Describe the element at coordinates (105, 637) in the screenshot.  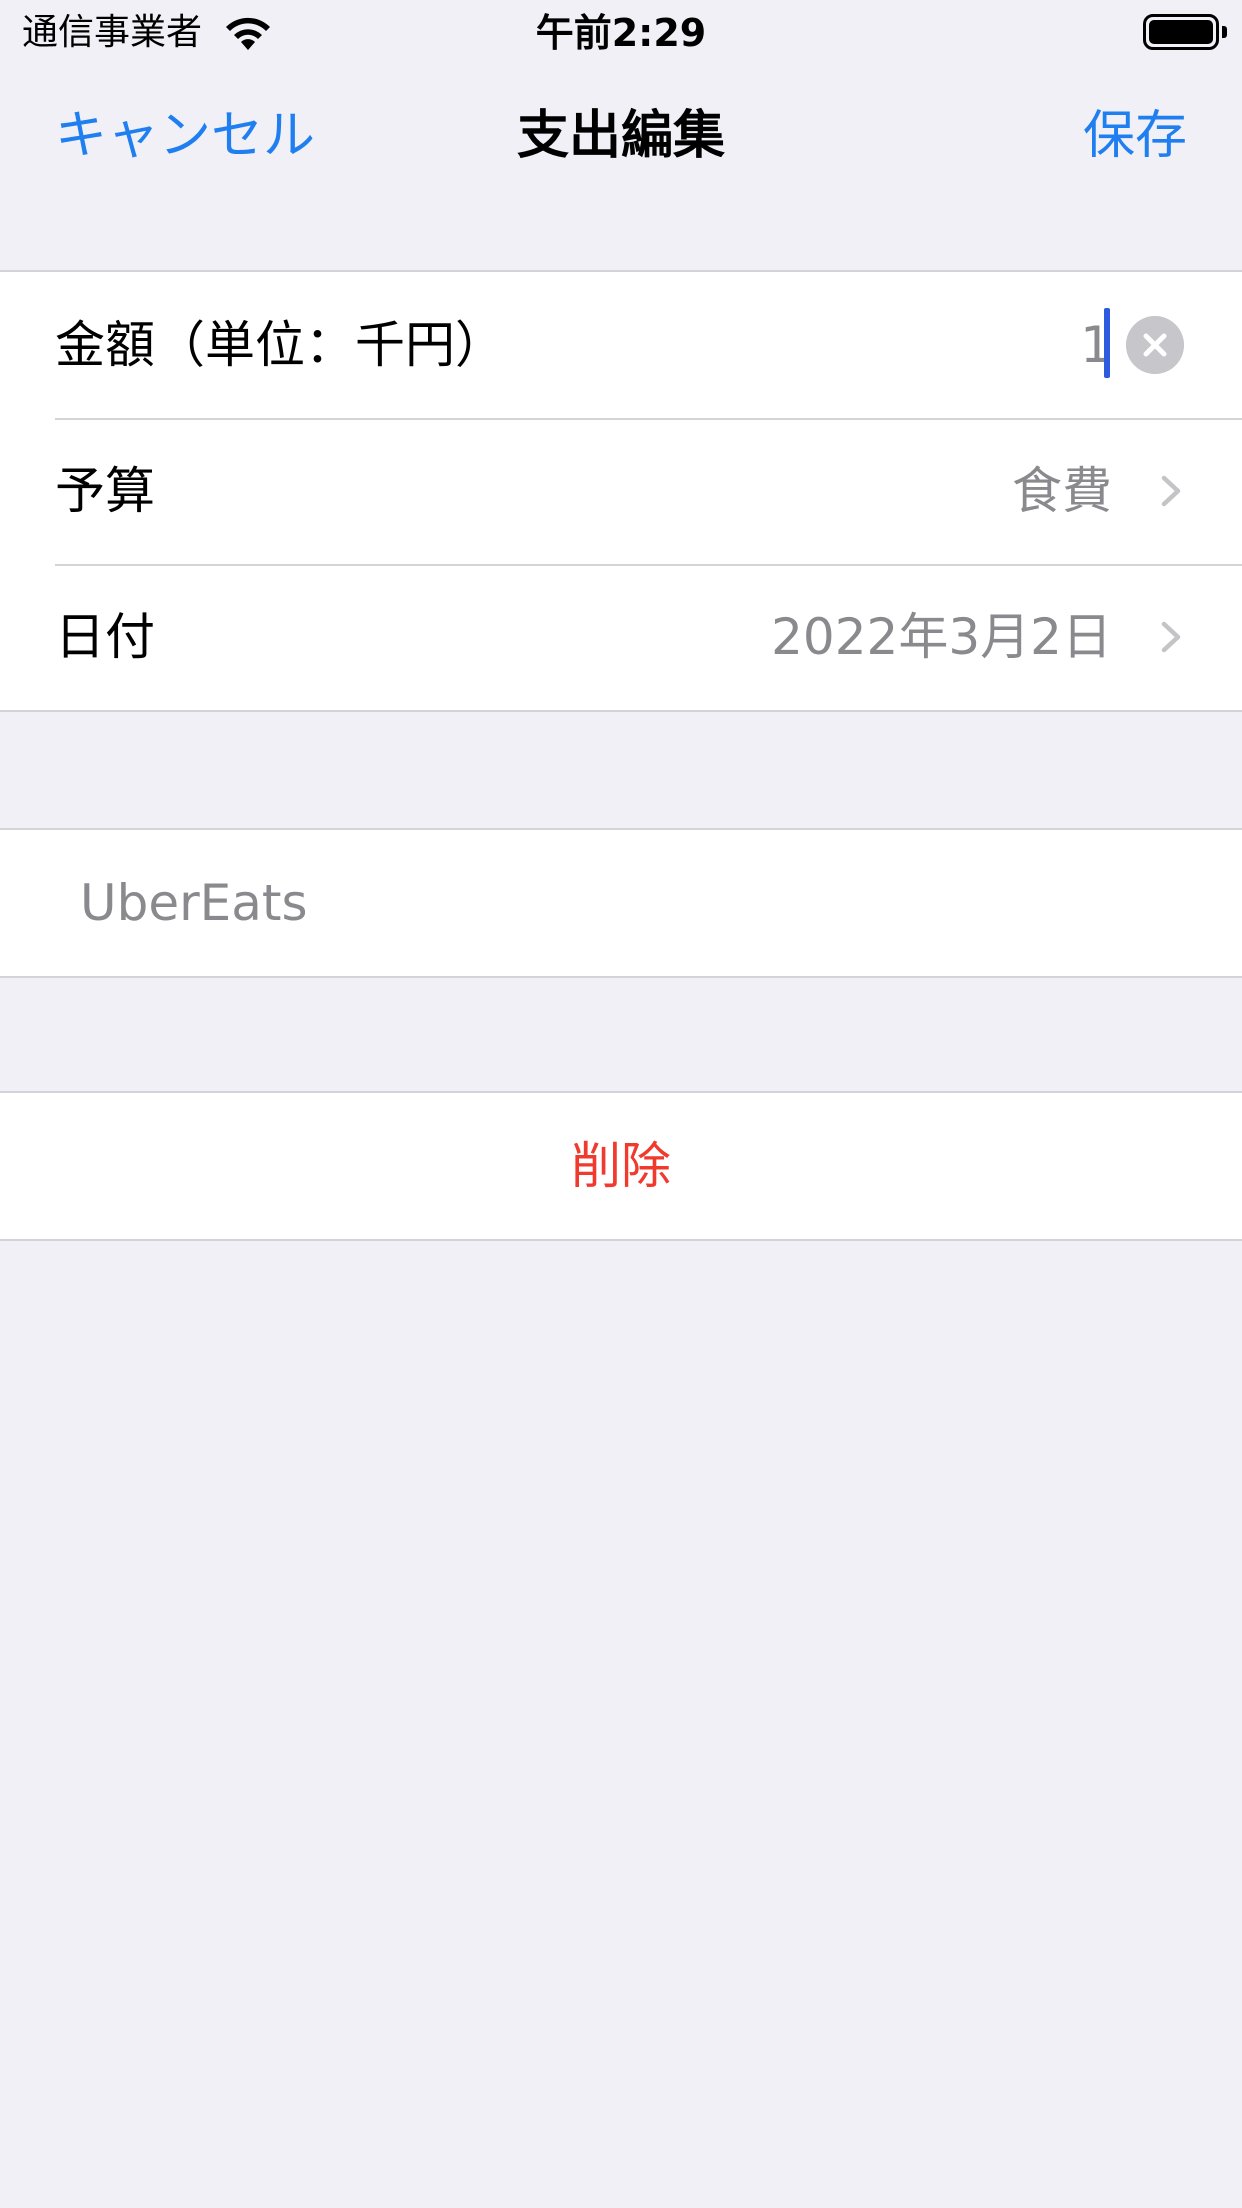
I see `date-label: 日付` at that location.